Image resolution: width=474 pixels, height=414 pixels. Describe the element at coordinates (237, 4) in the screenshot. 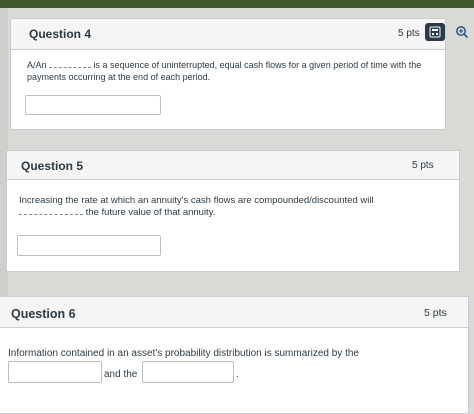

I see `top-header-band` at that location.